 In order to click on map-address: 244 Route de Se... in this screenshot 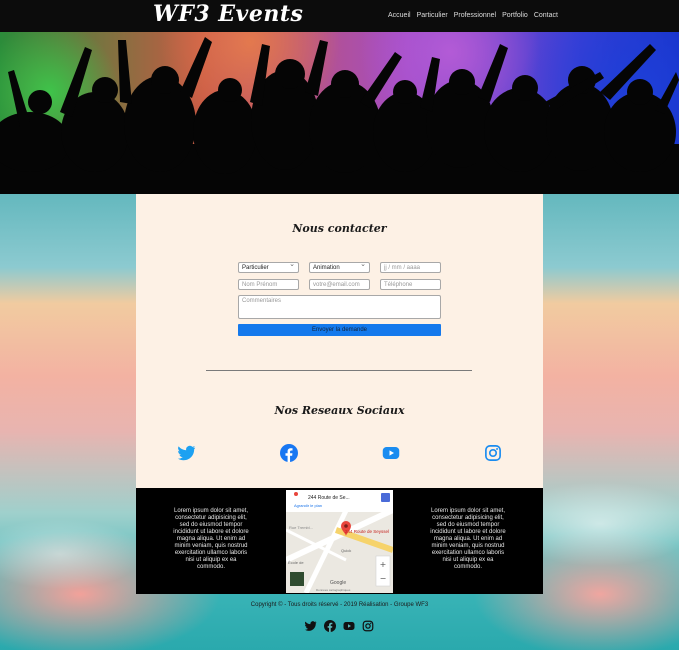, I will do `click(329, 498)`.